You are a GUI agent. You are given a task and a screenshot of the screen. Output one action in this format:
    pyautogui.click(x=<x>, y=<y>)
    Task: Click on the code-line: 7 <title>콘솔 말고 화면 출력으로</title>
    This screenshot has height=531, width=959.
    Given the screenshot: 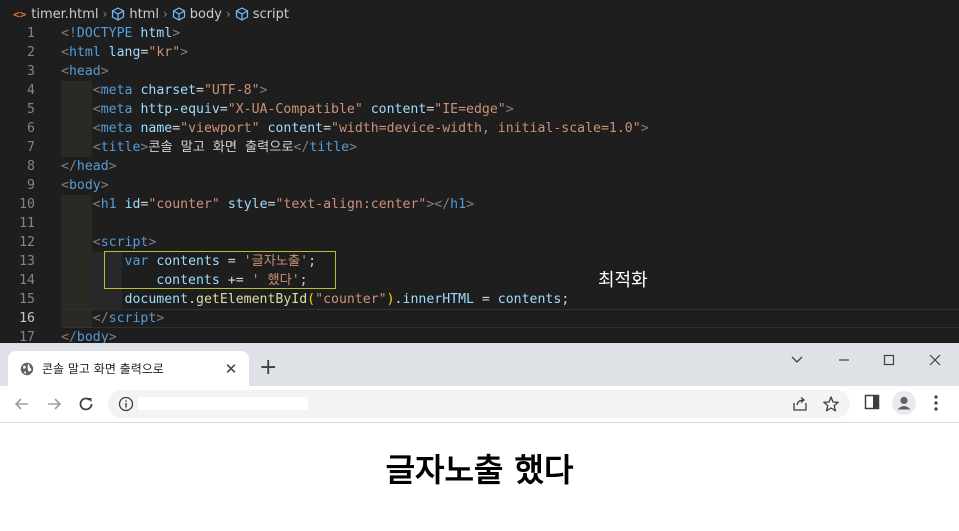 What is the action you would take?
    pyautogui.click(x=479, y=147)
    